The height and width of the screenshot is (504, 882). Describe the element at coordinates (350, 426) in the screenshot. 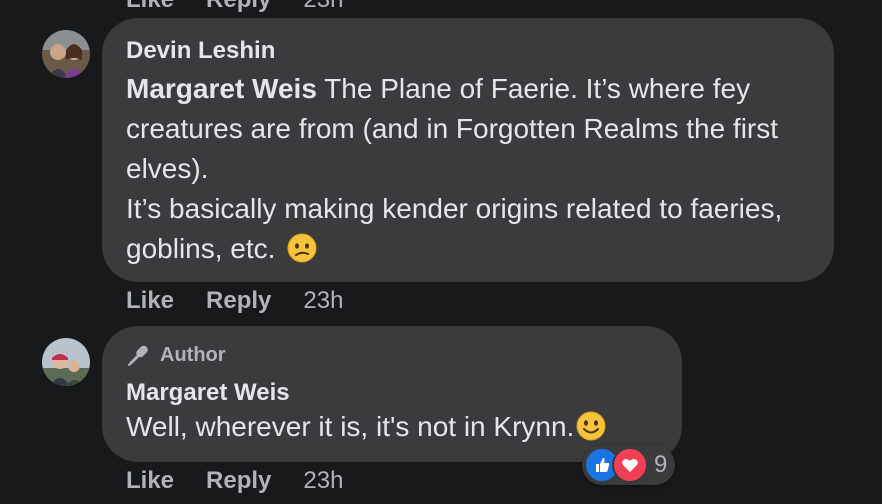

I see `comment-text-line: Well, wherever it is, it's not in Krynn.` at that location.